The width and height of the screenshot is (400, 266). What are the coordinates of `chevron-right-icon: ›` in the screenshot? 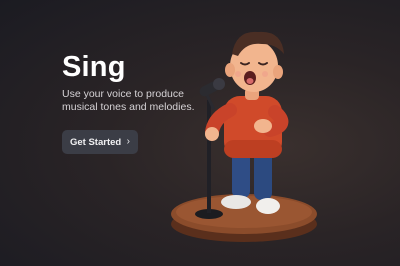 It's located at (128, 141).